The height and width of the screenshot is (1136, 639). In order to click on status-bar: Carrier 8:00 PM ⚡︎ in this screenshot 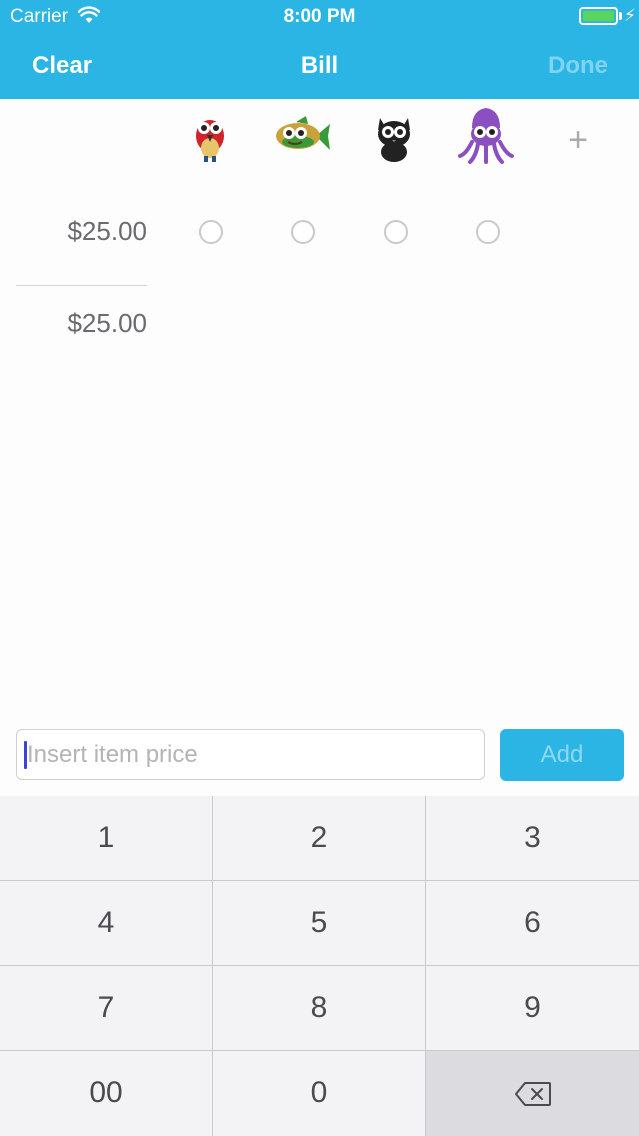, I will do `click(319, 17)`.